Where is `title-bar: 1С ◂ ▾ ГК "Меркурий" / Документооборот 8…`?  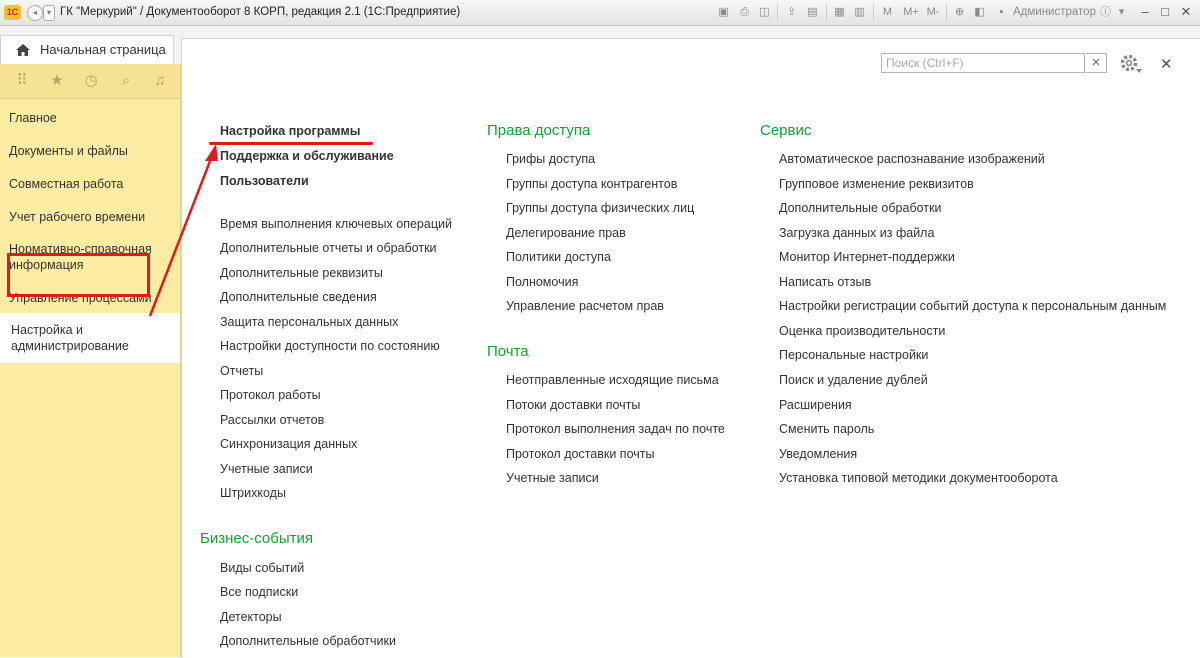
title-bar: 1С ◂ ▾ ГК "Меркурий" / Документооборот 8… is located at coordinates (600, 13).